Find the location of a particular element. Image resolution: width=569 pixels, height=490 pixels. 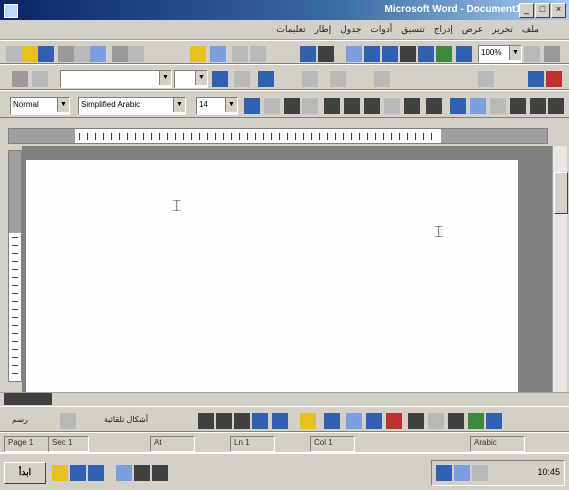

taskbar-word-icon is located at coordinates (124, 473).